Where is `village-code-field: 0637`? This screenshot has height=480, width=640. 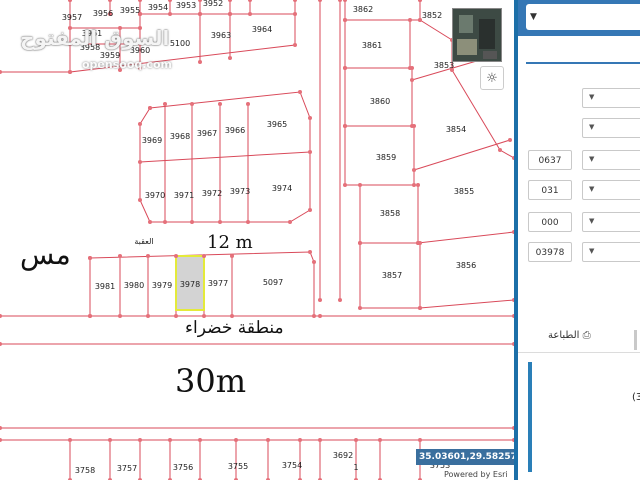
village-code-field: 0637 is located at coordinates (550, 160).